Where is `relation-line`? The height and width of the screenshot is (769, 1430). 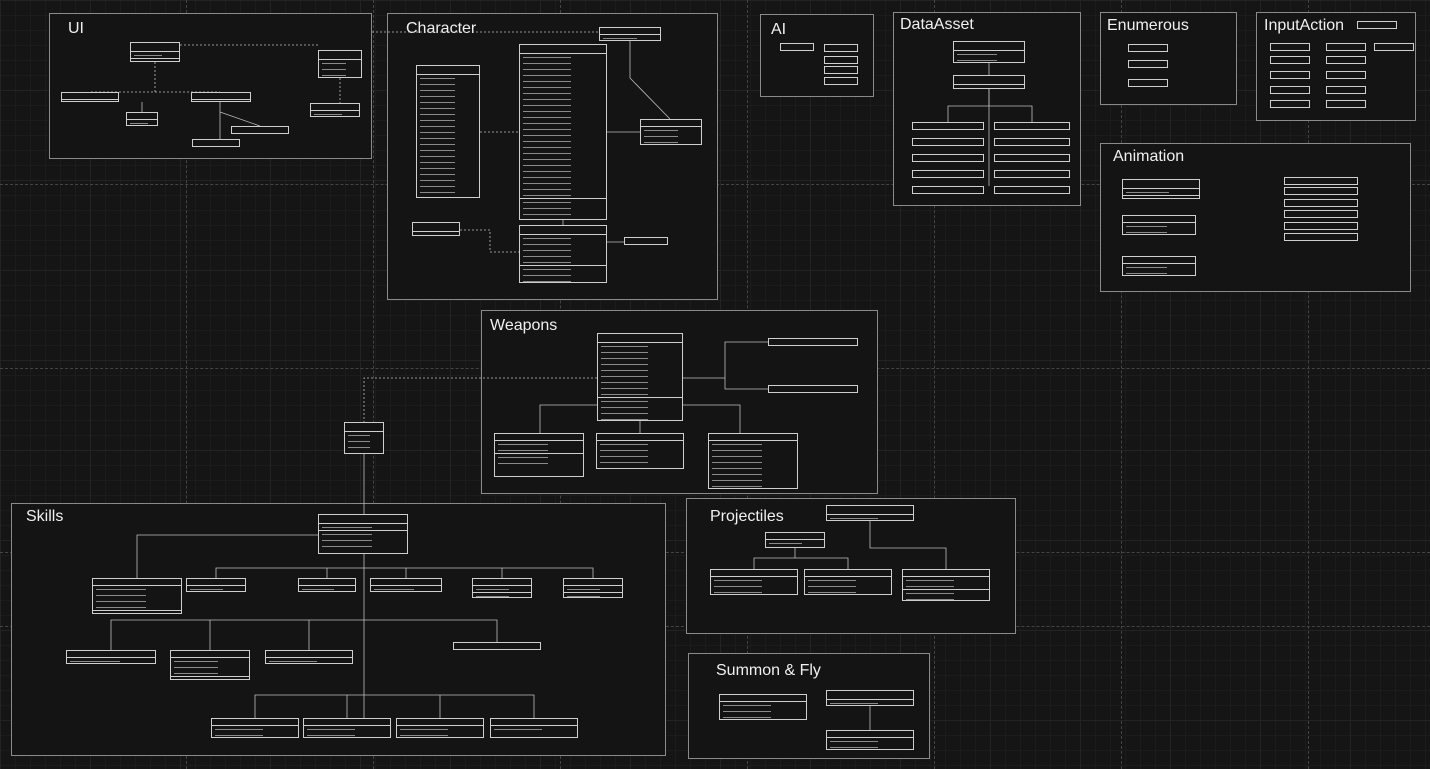
relation-line is located at coordinates (746, 384).